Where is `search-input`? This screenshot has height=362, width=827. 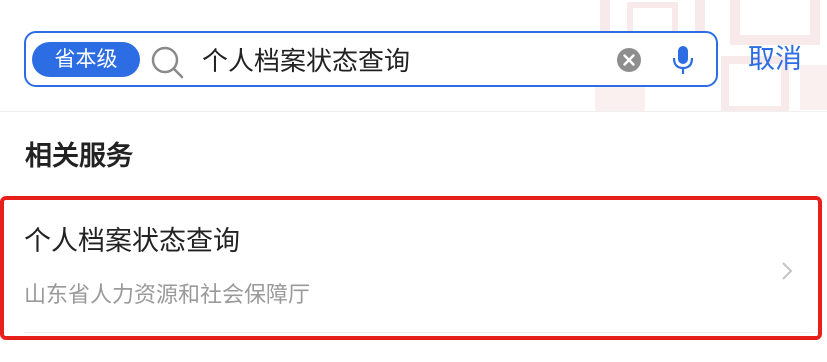 search-input is located at coordinates (402, 59).